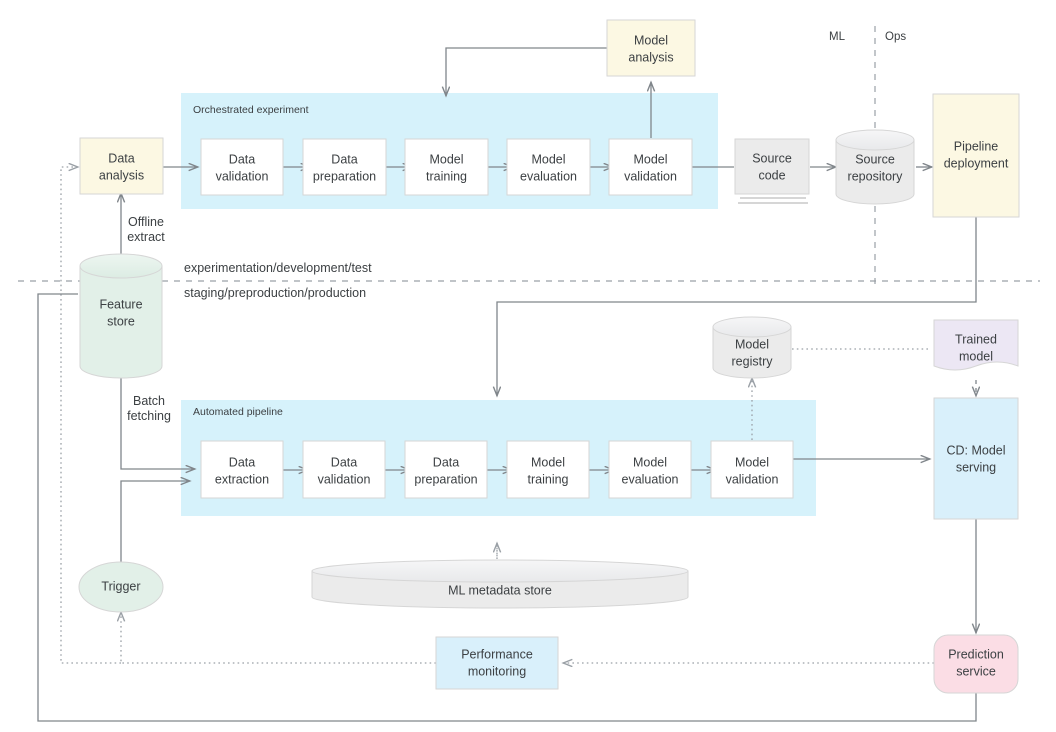 This screenshot has width=1056, height=732. I want to click on node-source-code: Source code, so click(772, 171).